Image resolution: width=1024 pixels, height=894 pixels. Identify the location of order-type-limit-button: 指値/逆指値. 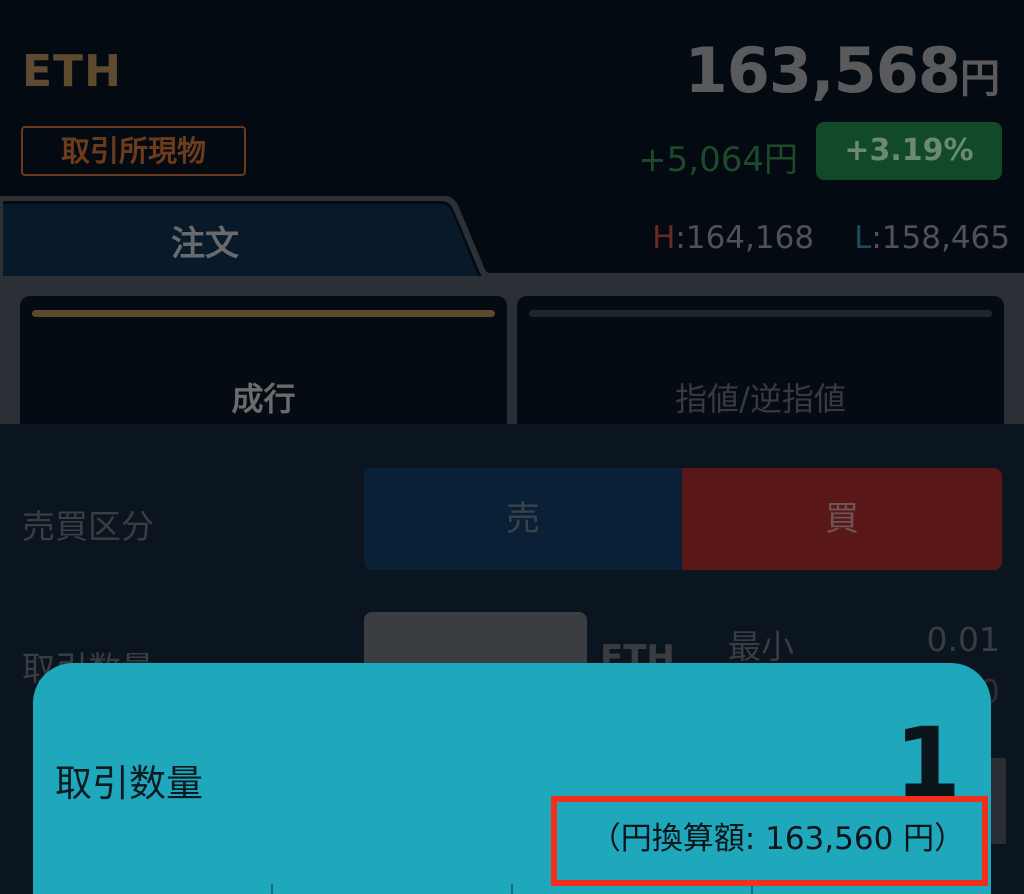
(760, 361).